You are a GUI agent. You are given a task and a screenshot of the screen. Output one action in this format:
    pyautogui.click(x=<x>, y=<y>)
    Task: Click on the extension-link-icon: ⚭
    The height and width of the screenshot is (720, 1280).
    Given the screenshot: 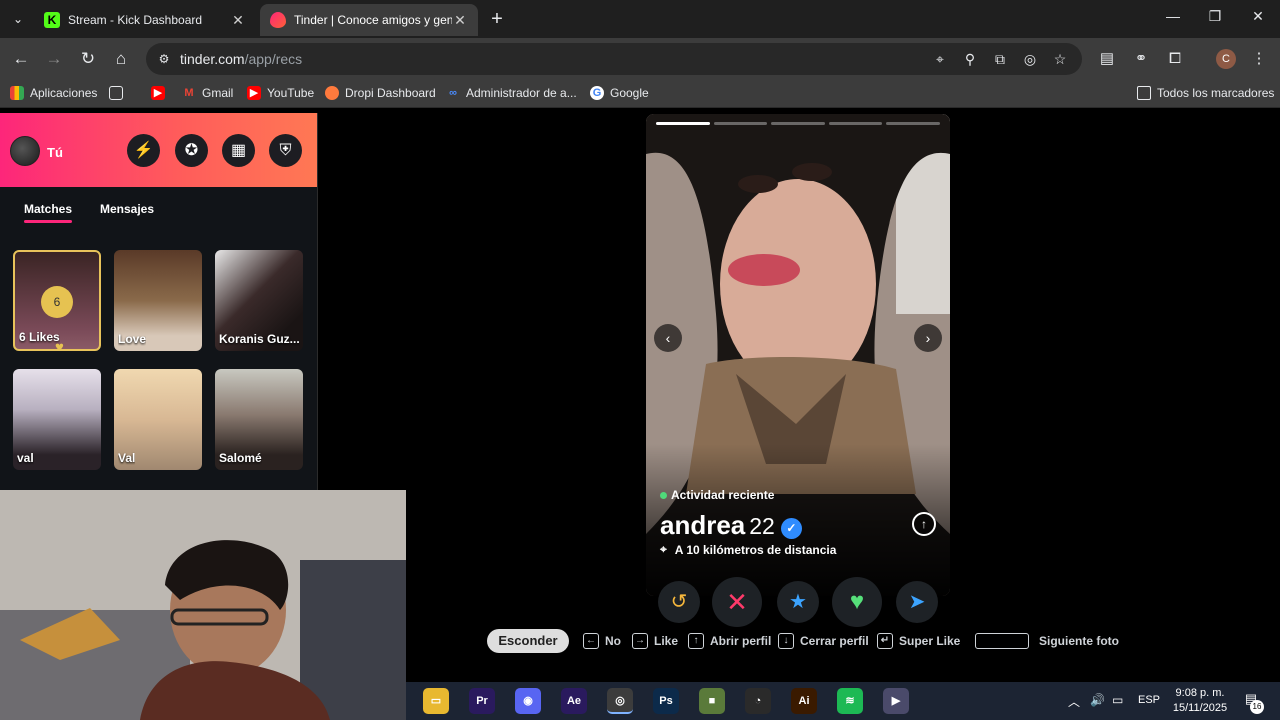 What is the action you would take?
    pyautogui.click(x=1141, y=59)
    